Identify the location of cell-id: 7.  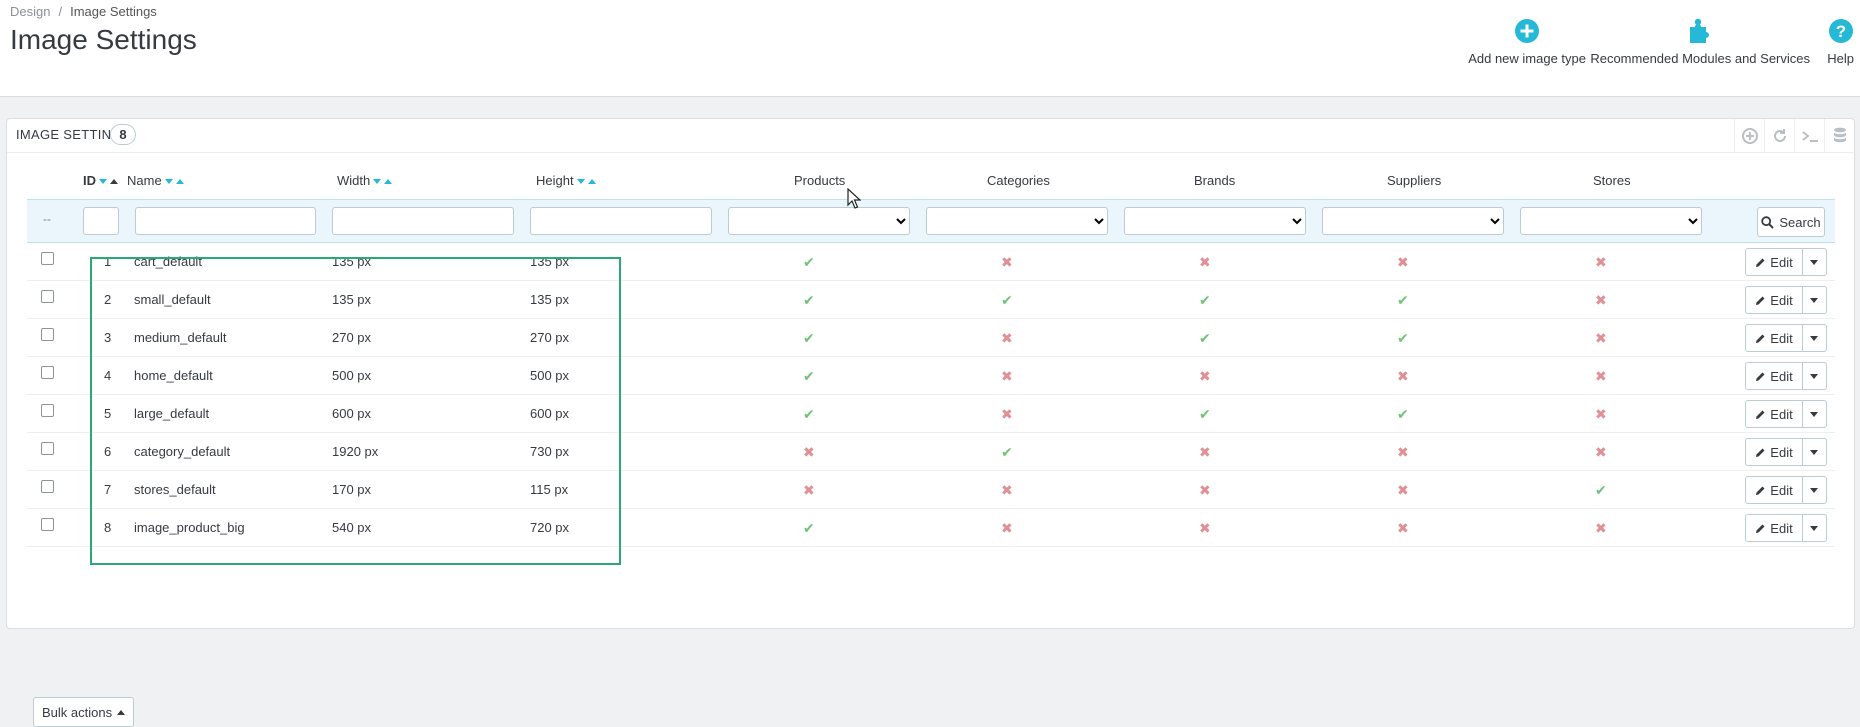
(108, 489).